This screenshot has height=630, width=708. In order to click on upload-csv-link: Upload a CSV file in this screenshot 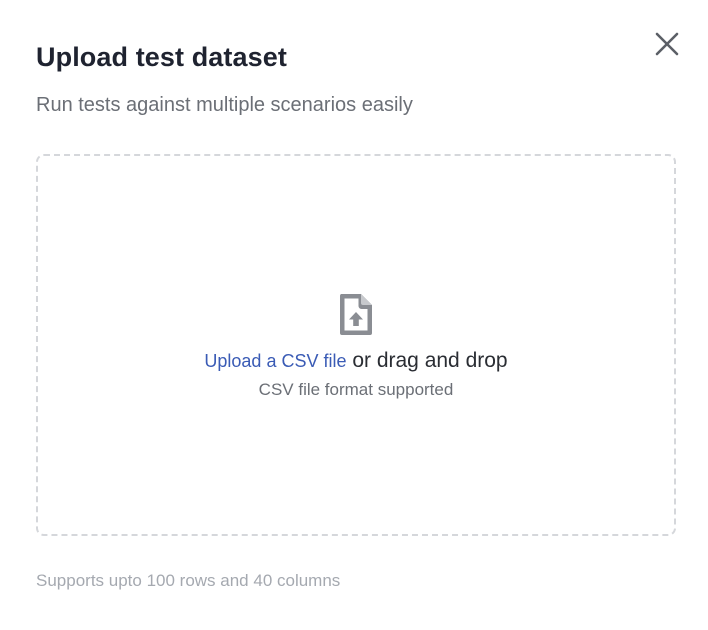, I will do `click(275, 361)`.